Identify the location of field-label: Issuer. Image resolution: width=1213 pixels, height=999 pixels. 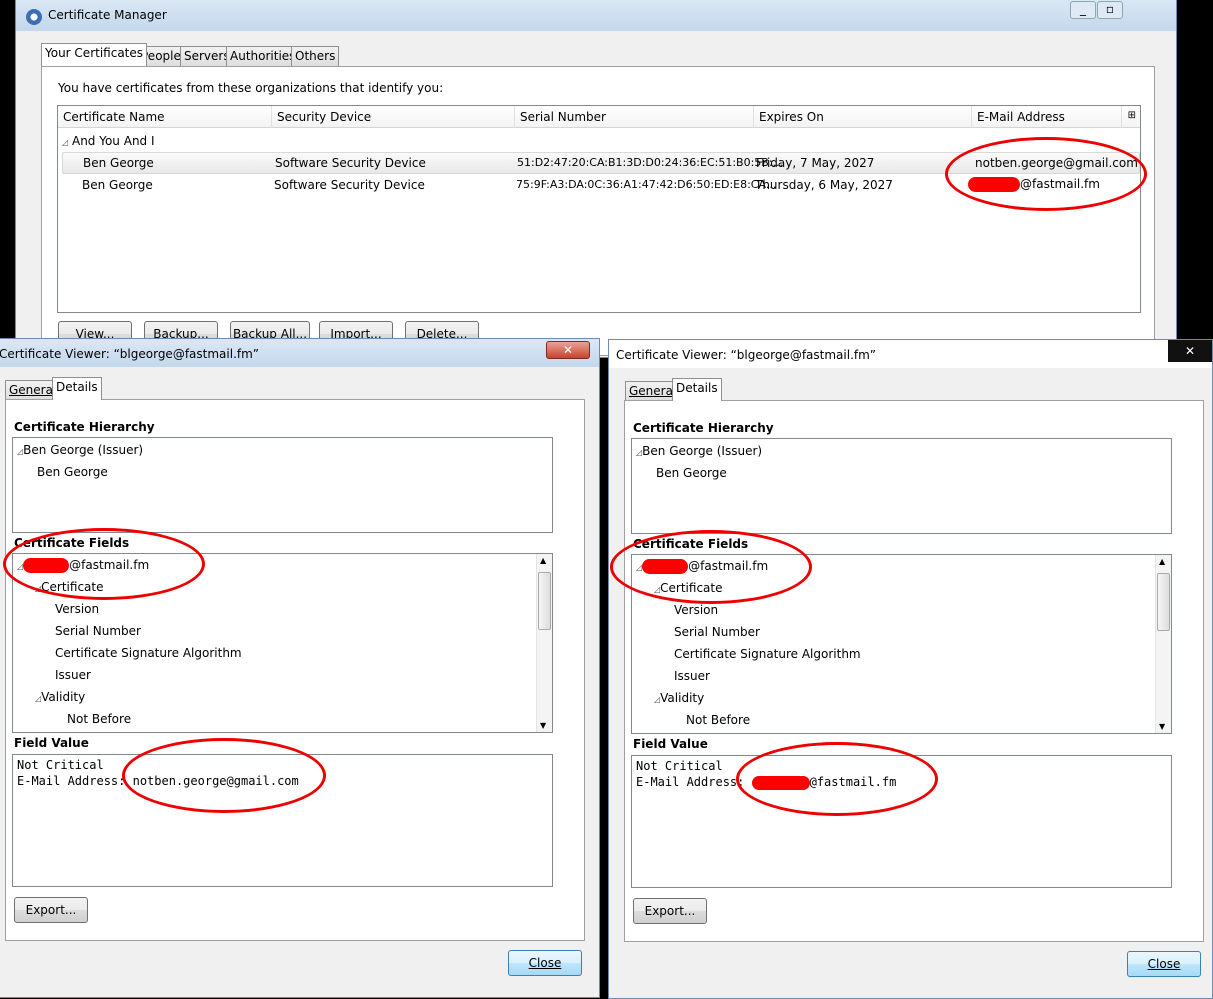
(692, 676).